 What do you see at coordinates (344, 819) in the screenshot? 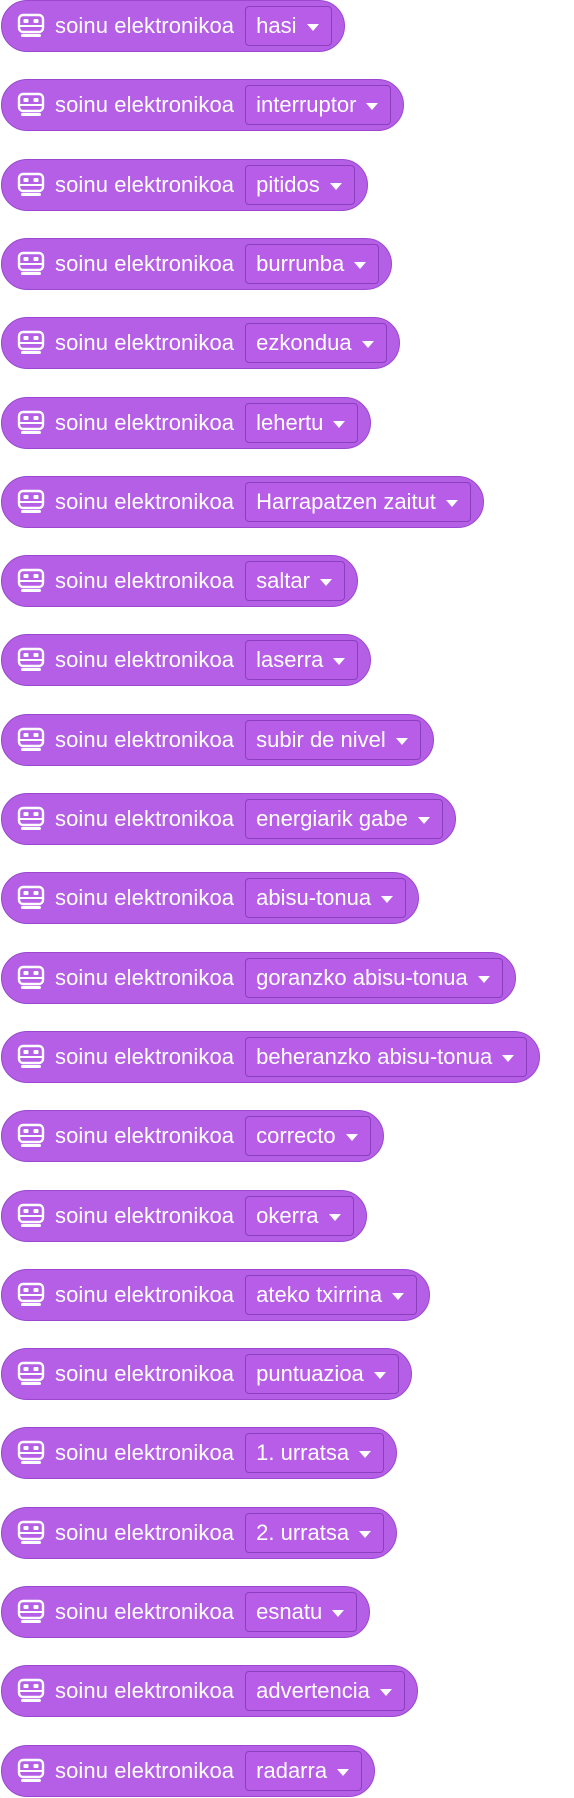
I see `sound-dropdown: energiarik gabe` at bounding box center [344, 819].